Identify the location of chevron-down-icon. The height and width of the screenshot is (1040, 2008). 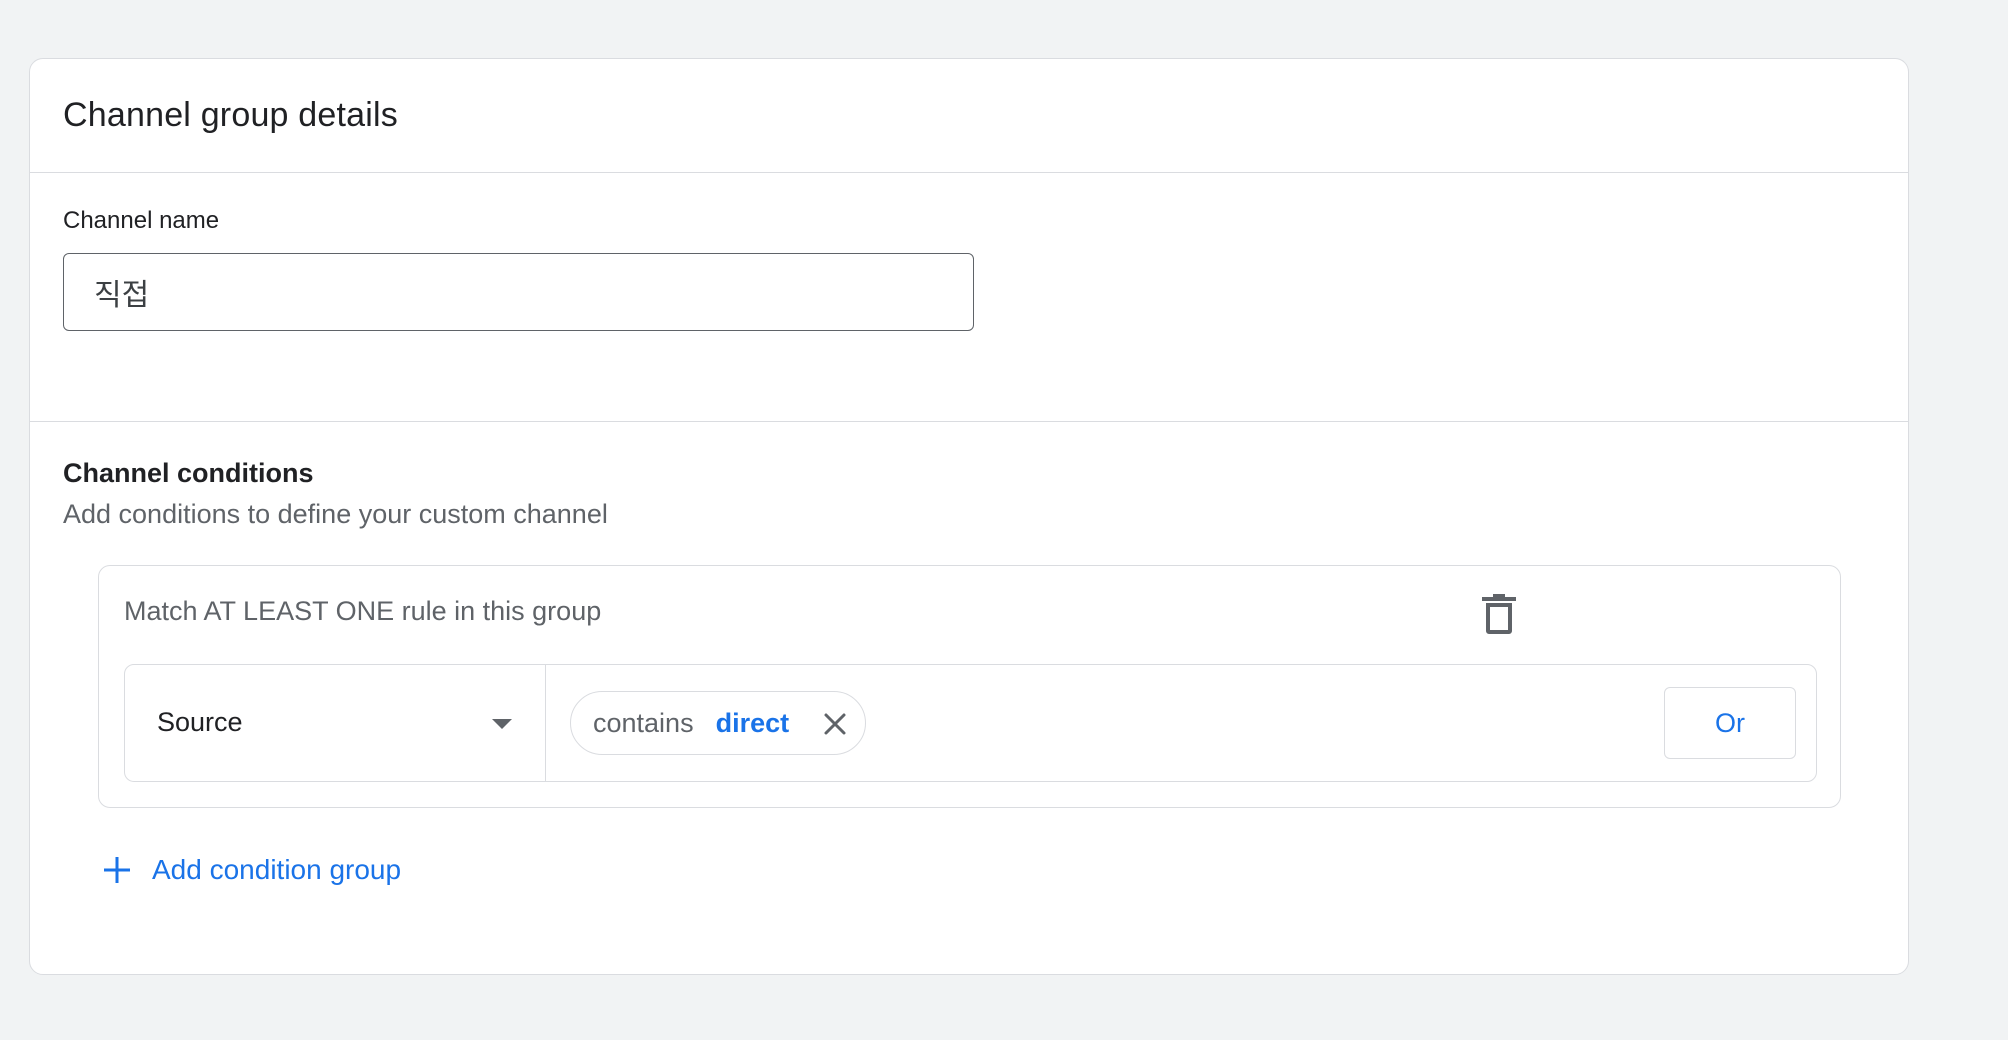
(502, 724).